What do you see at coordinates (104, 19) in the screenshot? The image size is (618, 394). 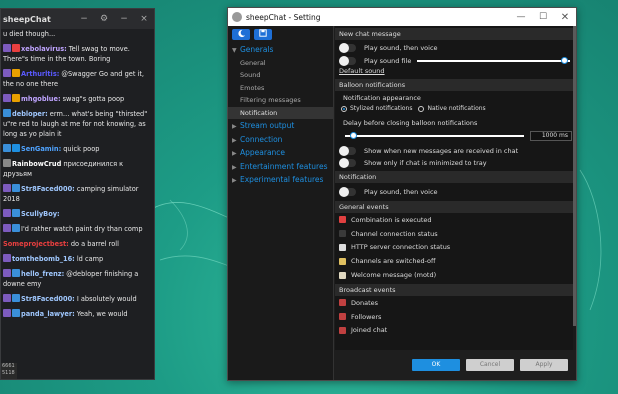 I see `gear-icon: ⚙` at bounding box center [104, 19].